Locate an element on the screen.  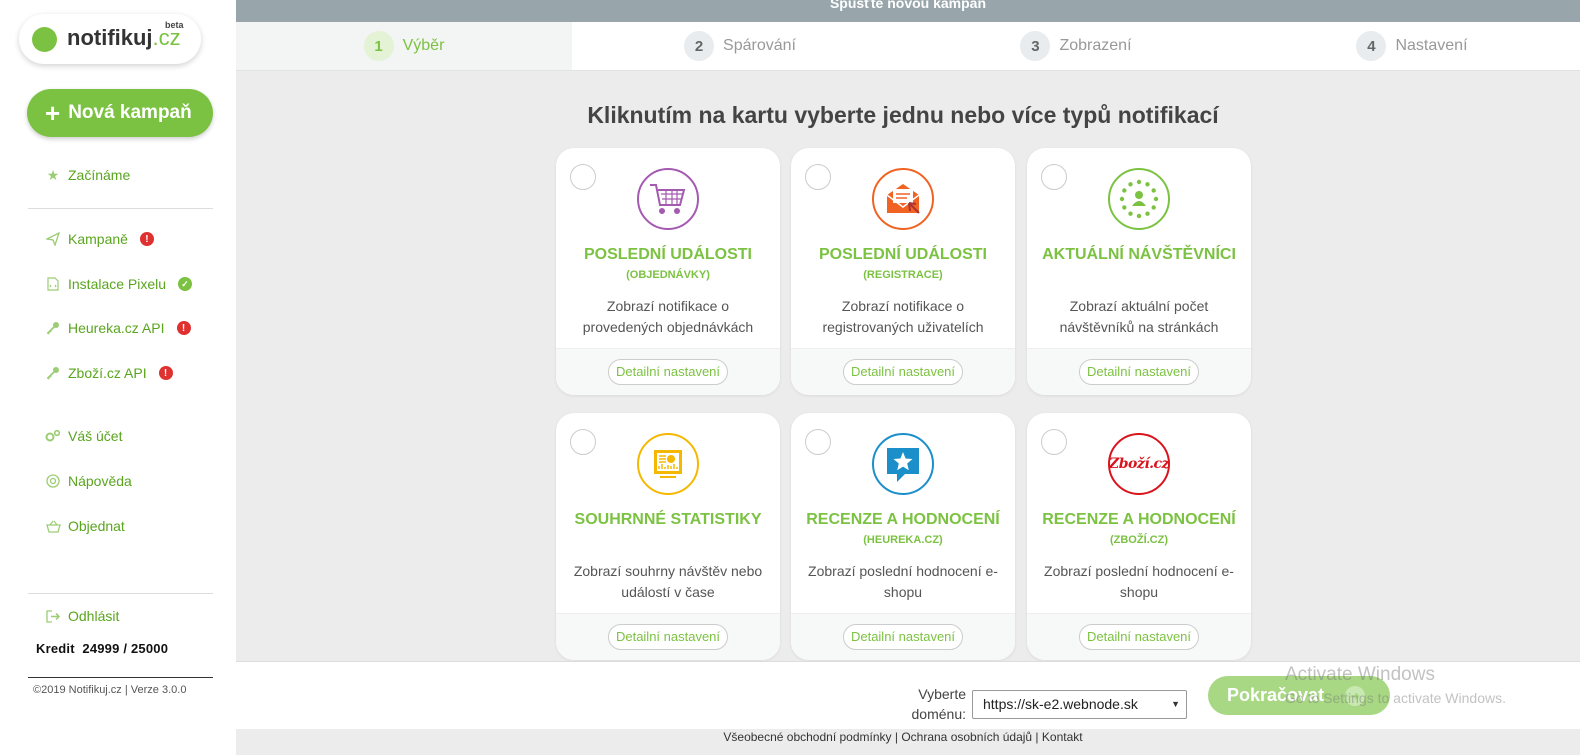
card-title: POSLEDNÍ UDÁLOSTI is located at coordinates (667, 254).